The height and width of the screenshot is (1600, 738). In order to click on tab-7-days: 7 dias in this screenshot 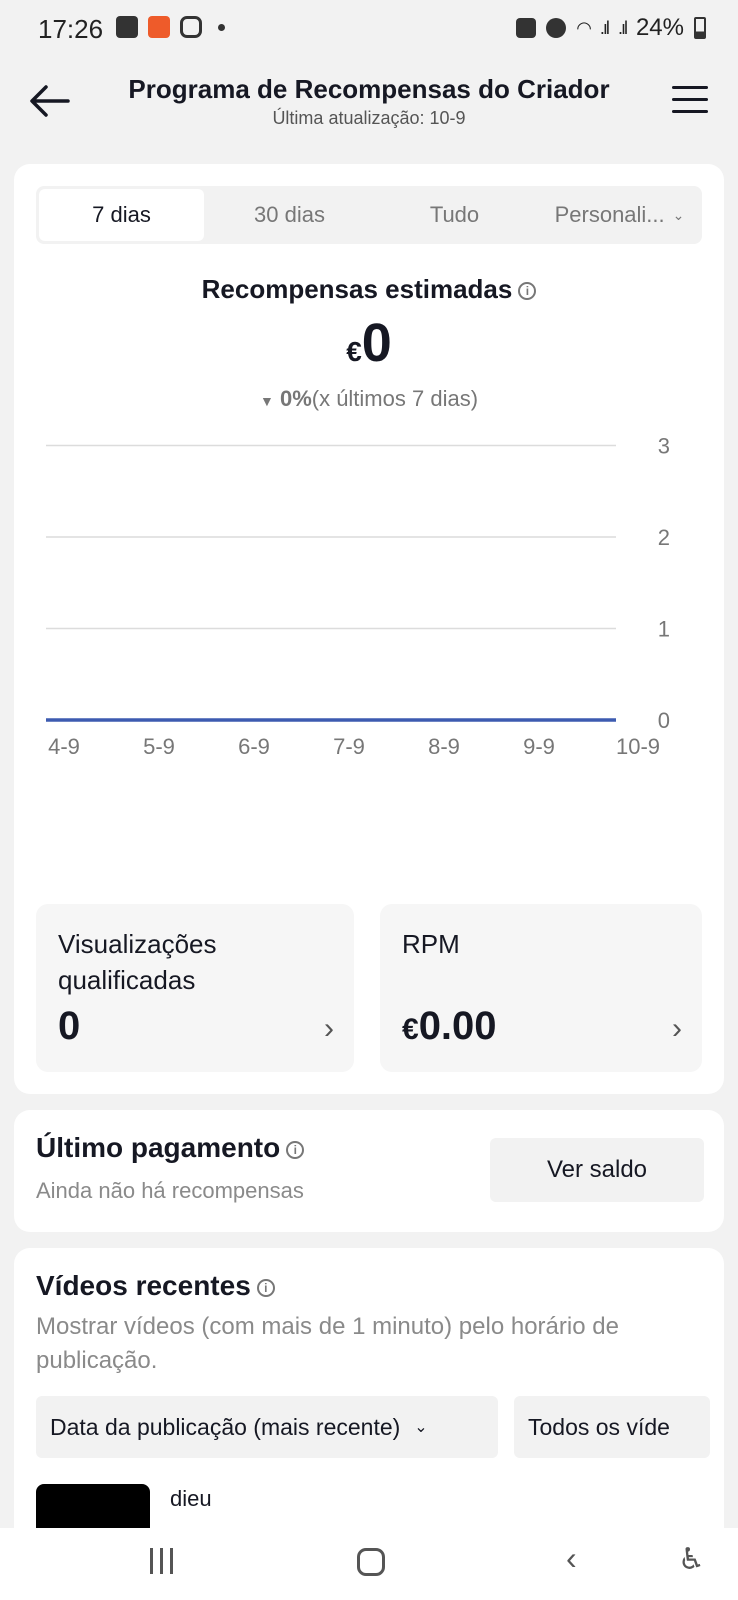, I will do `click(121, 215)`.